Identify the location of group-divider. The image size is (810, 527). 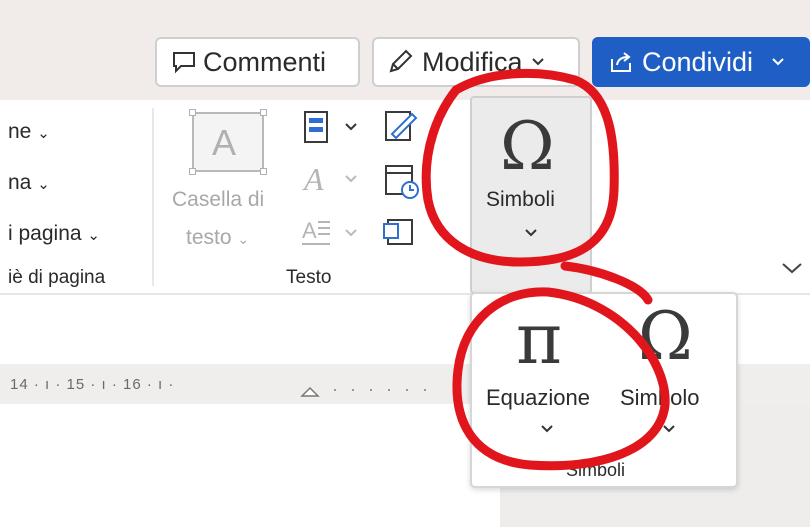
(153, 197).